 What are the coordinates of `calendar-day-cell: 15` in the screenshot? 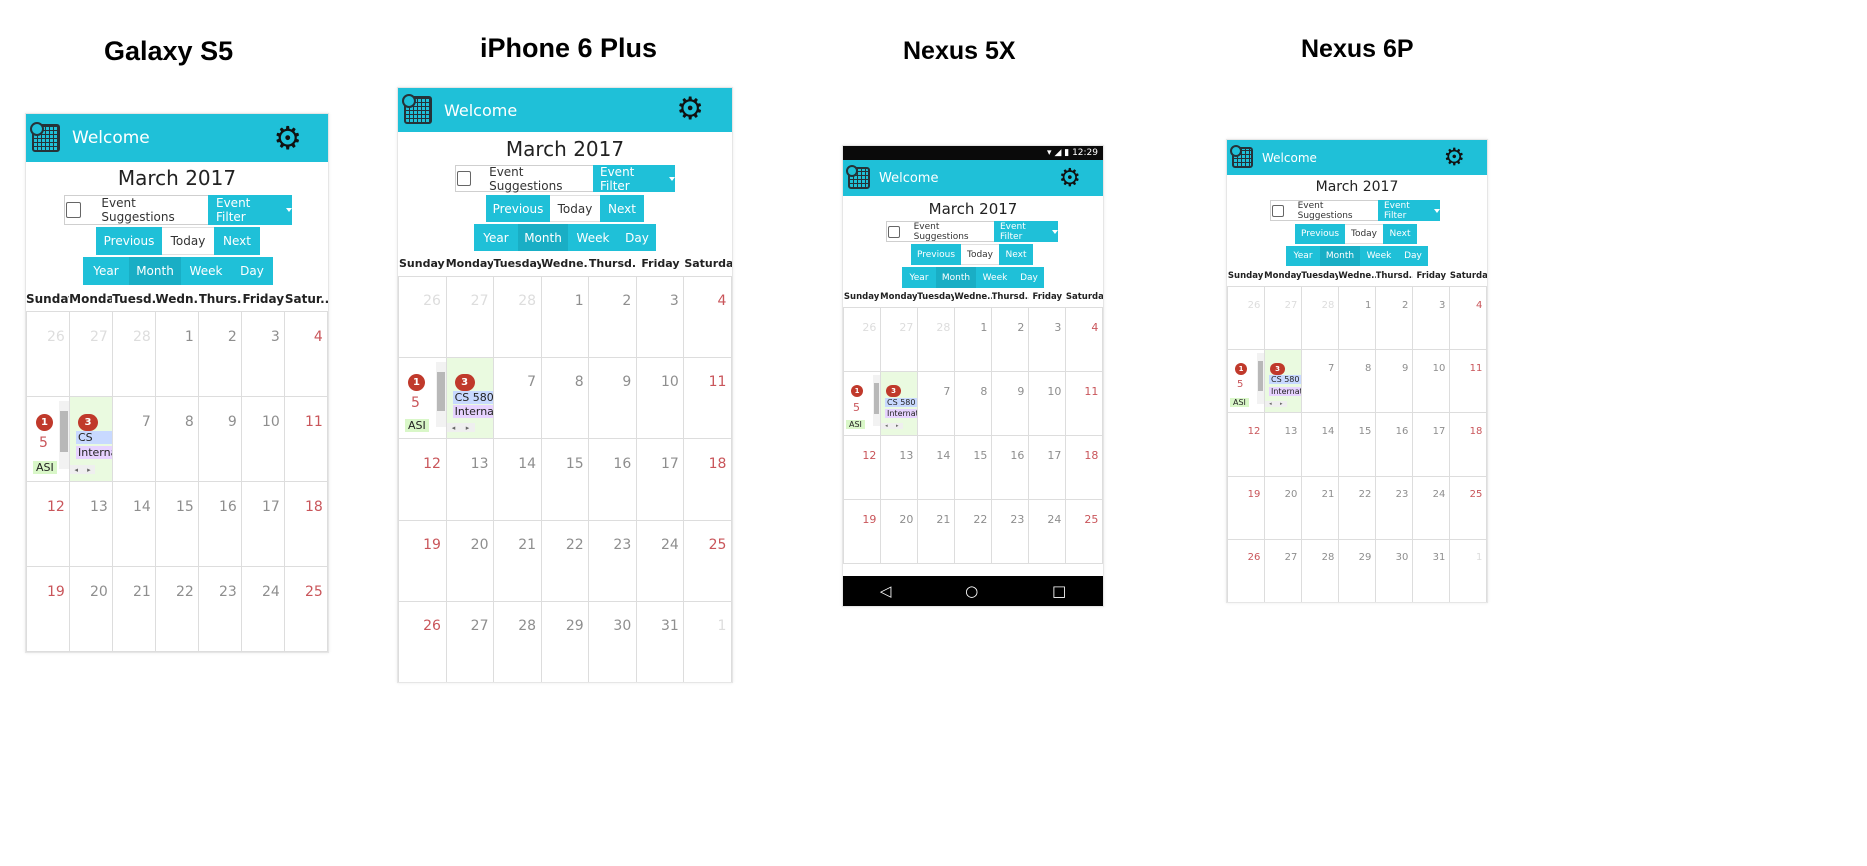 It's located at (177, 524).